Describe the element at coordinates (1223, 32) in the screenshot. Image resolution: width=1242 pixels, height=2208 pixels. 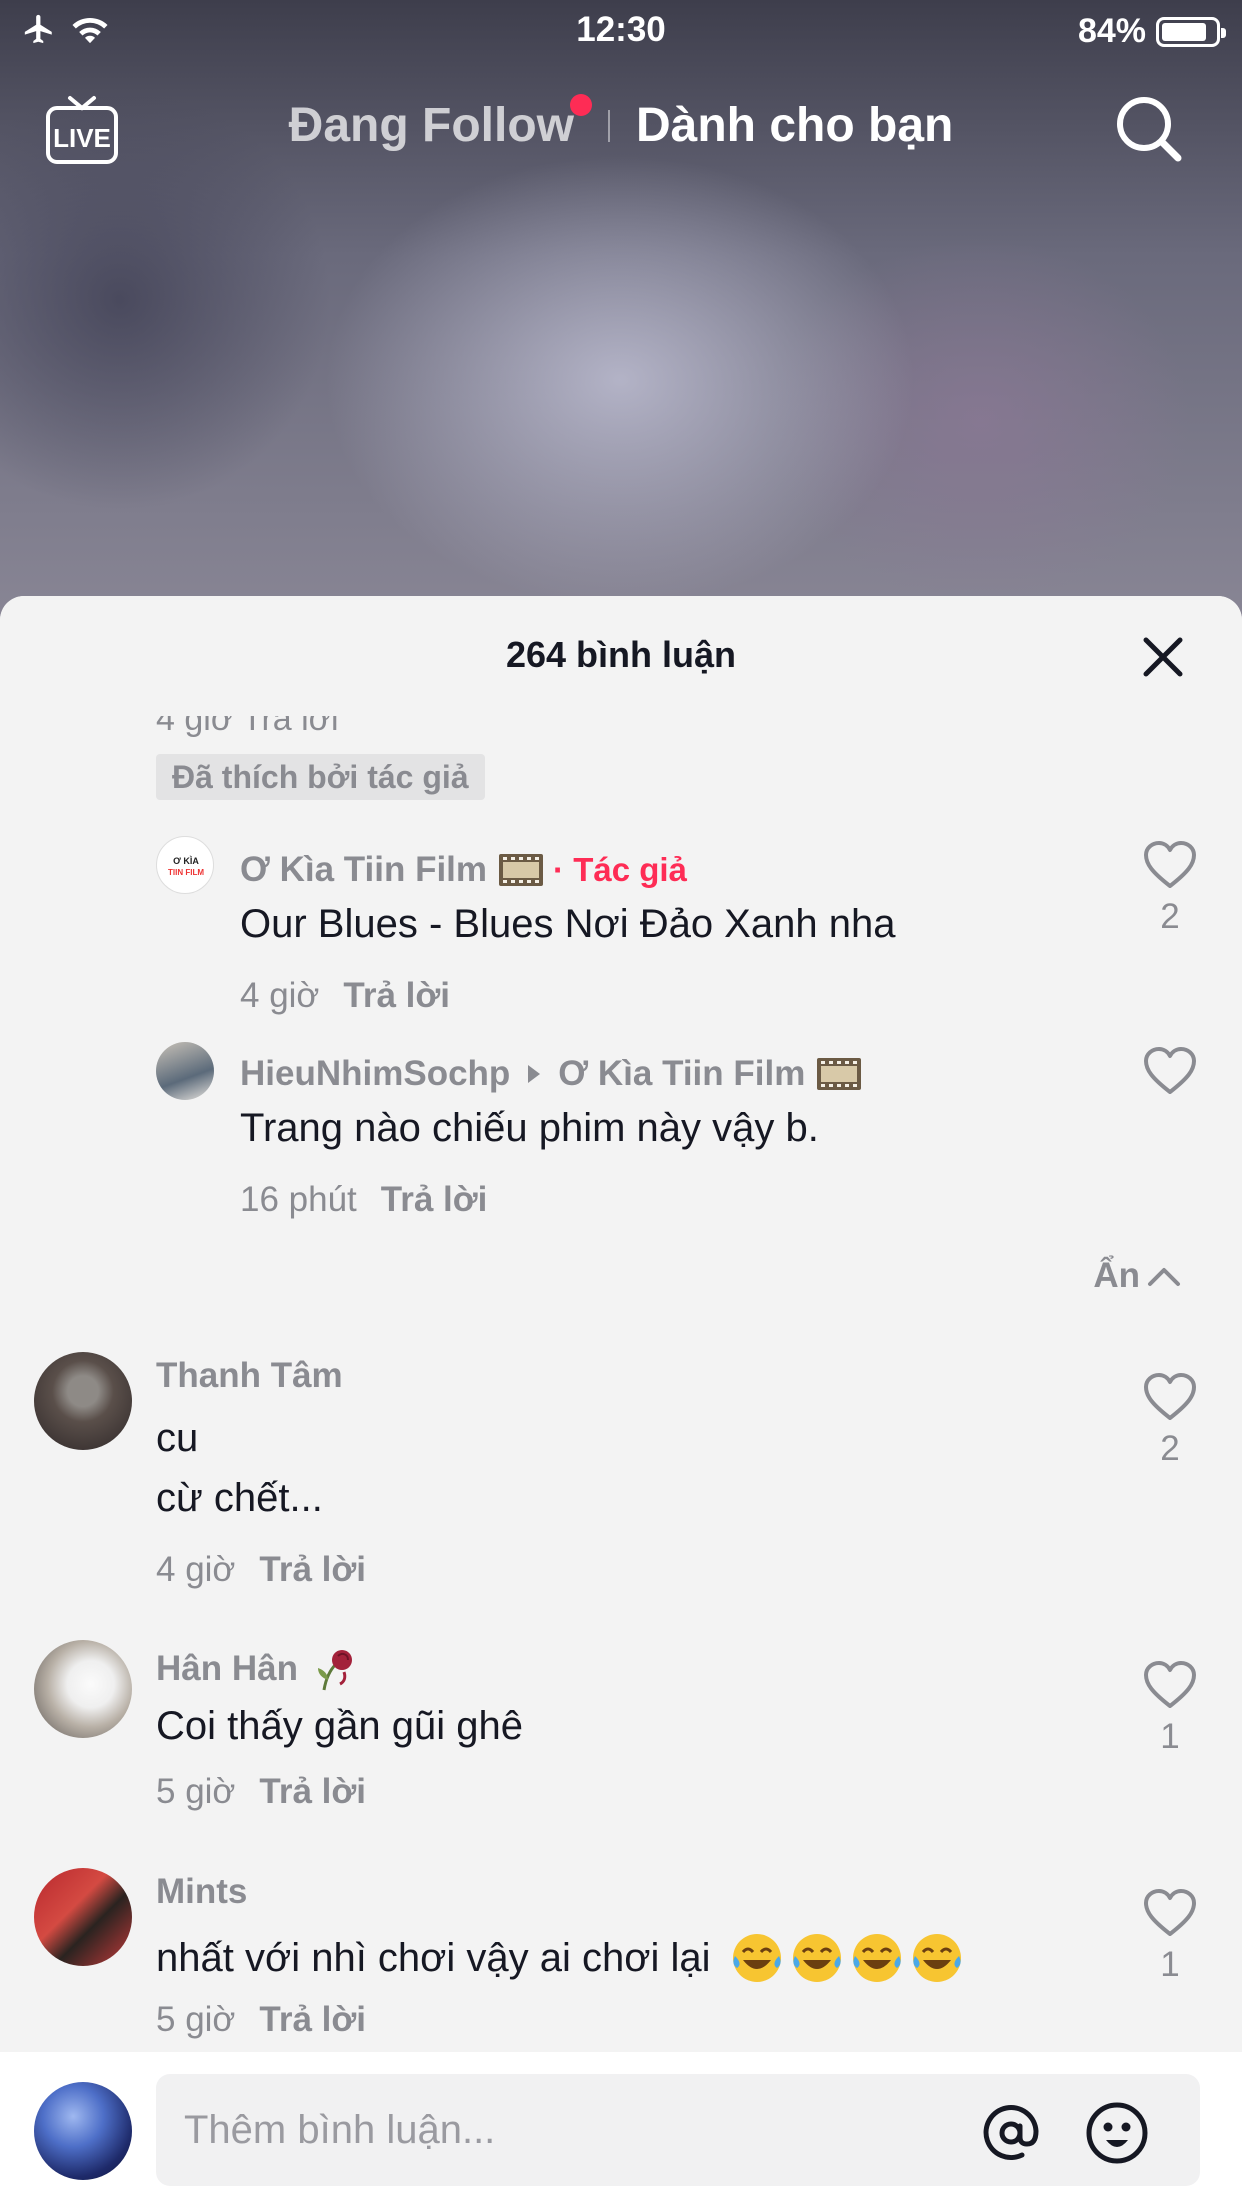
I see `battery-tip` at that location.